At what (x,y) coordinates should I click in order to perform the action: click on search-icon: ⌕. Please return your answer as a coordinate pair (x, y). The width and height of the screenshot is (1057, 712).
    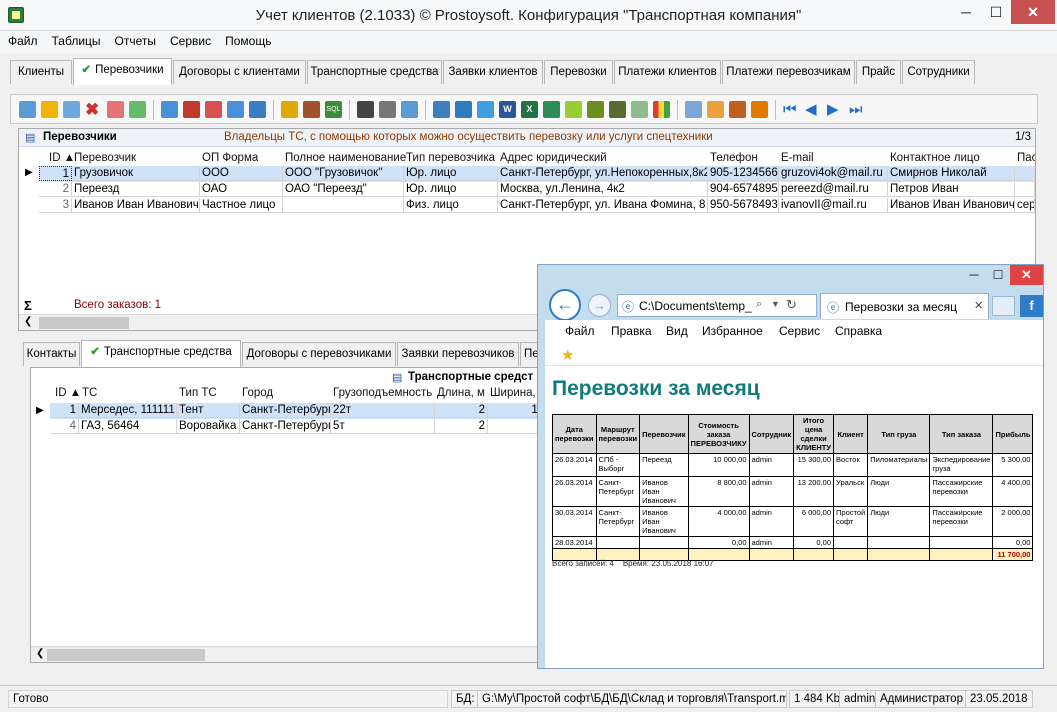
    Looking at the image, I should click on (759, 304).